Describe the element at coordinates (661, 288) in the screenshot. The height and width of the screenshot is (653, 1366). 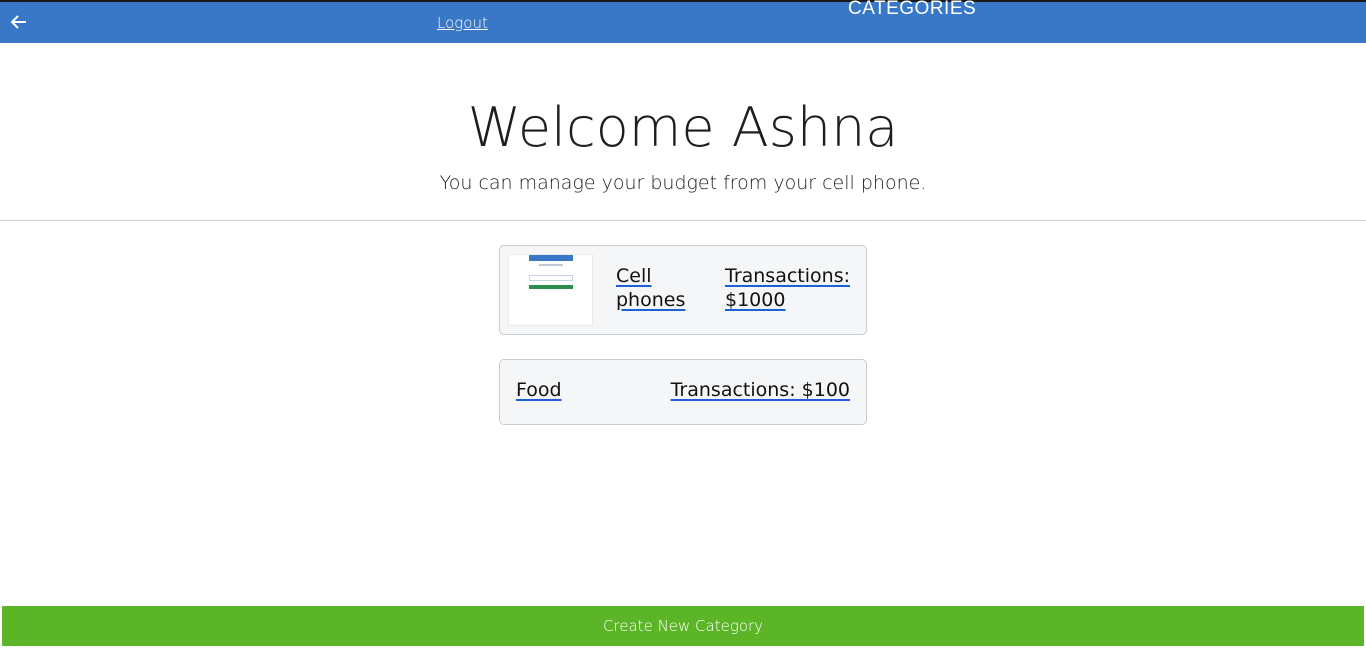
I see `category-name-link: Cell phones` at that location.